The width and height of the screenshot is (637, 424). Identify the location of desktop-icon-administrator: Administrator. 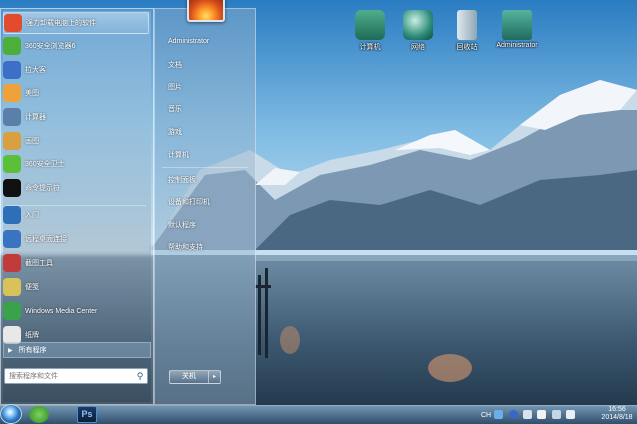
(517, 29).